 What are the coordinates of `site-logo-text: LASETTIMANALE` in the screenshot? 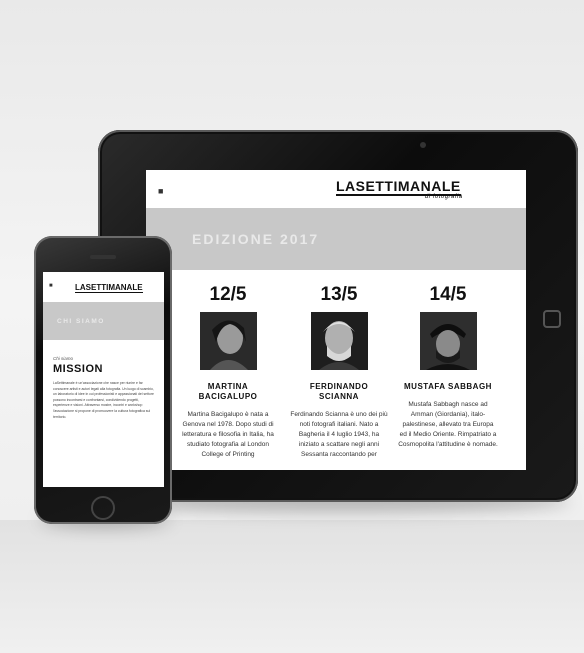 It's located at (398, 186).